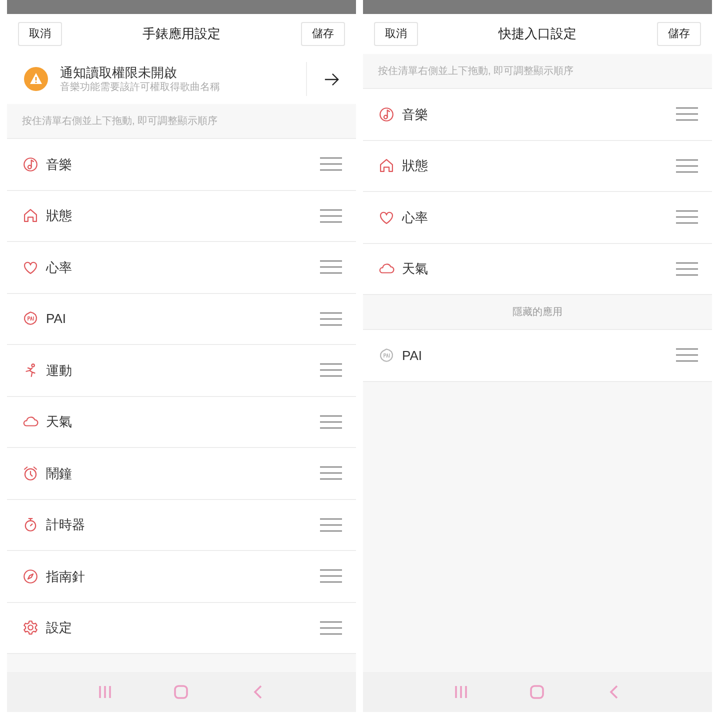  I want to click on notice-banner: 通知讀取權限未開啟 音樂功能需要該許可權取得歌曲名稱, so click(181, 79).